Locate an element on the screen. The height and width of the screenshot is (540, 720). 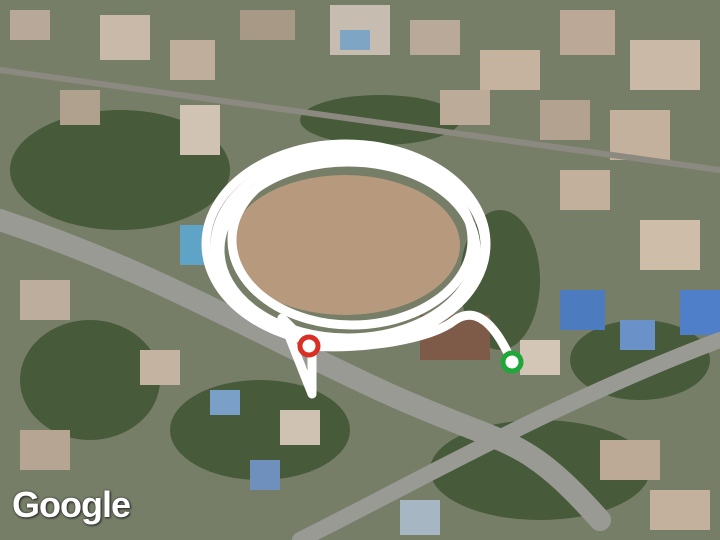
end-marker is located at coordinates (512, 362).